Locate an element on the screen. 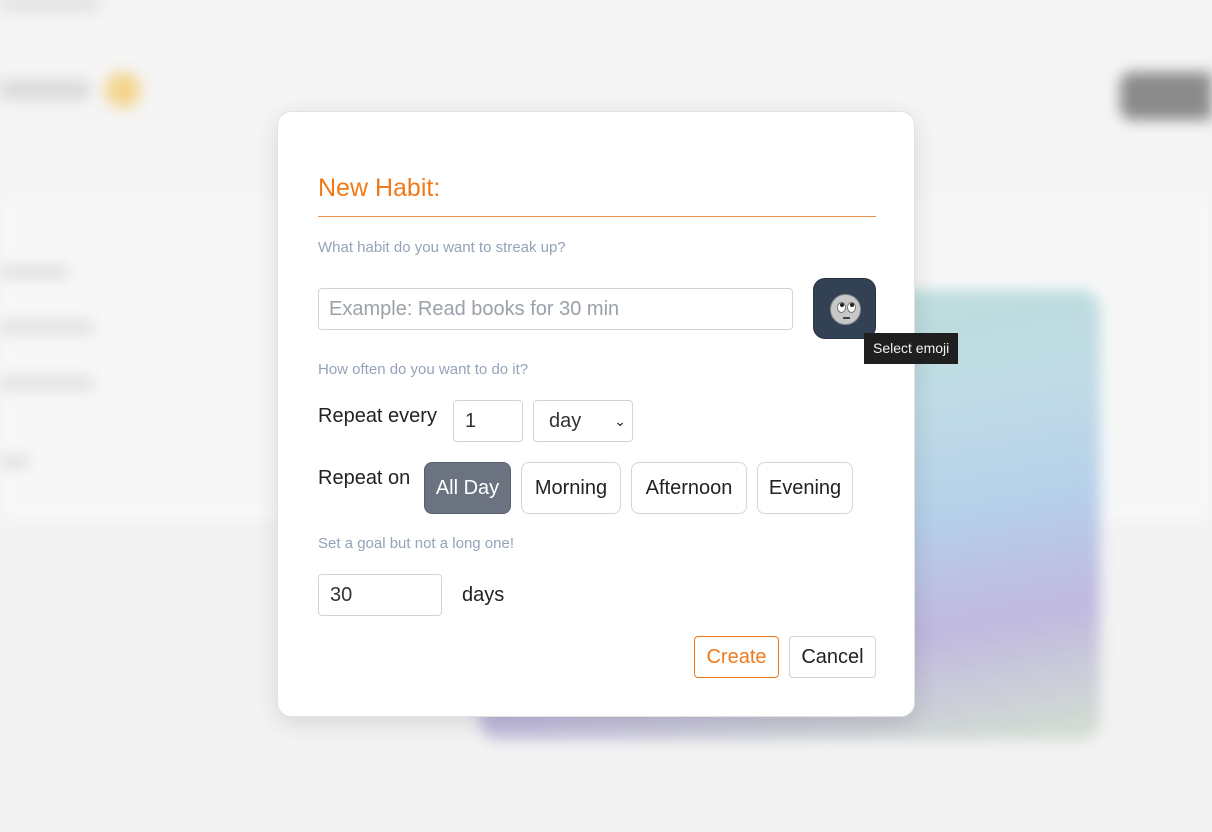 The image size is (1212, 832). modal-title: New Habit: is located at coordinates (379, 188).